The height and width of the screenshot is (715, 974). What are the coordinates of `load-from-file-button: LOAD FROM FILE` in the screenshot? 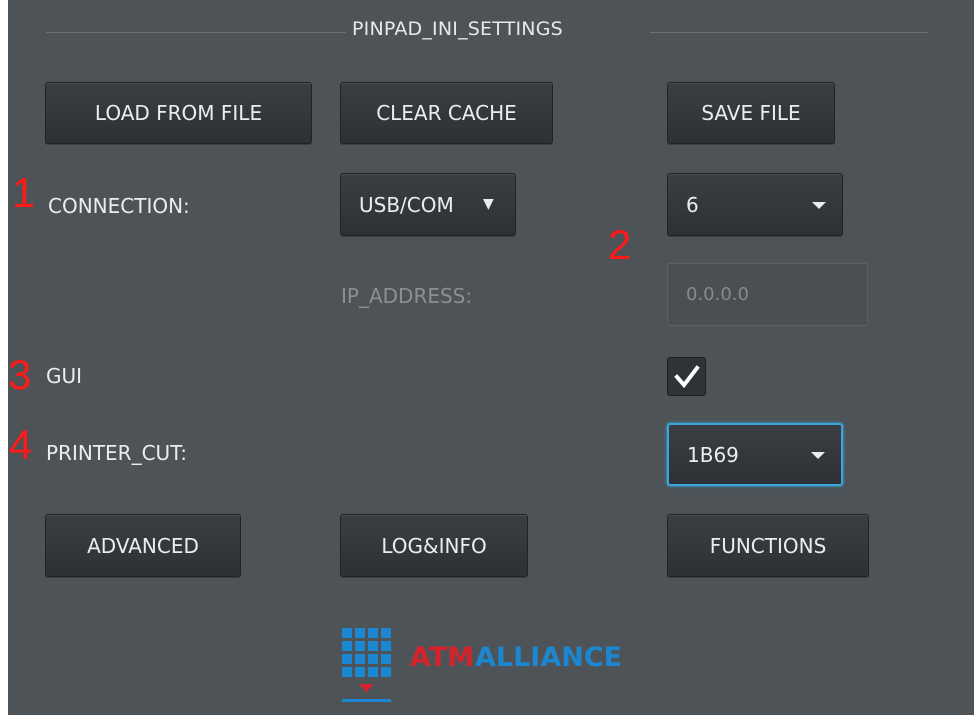 It's located at (178, 113).